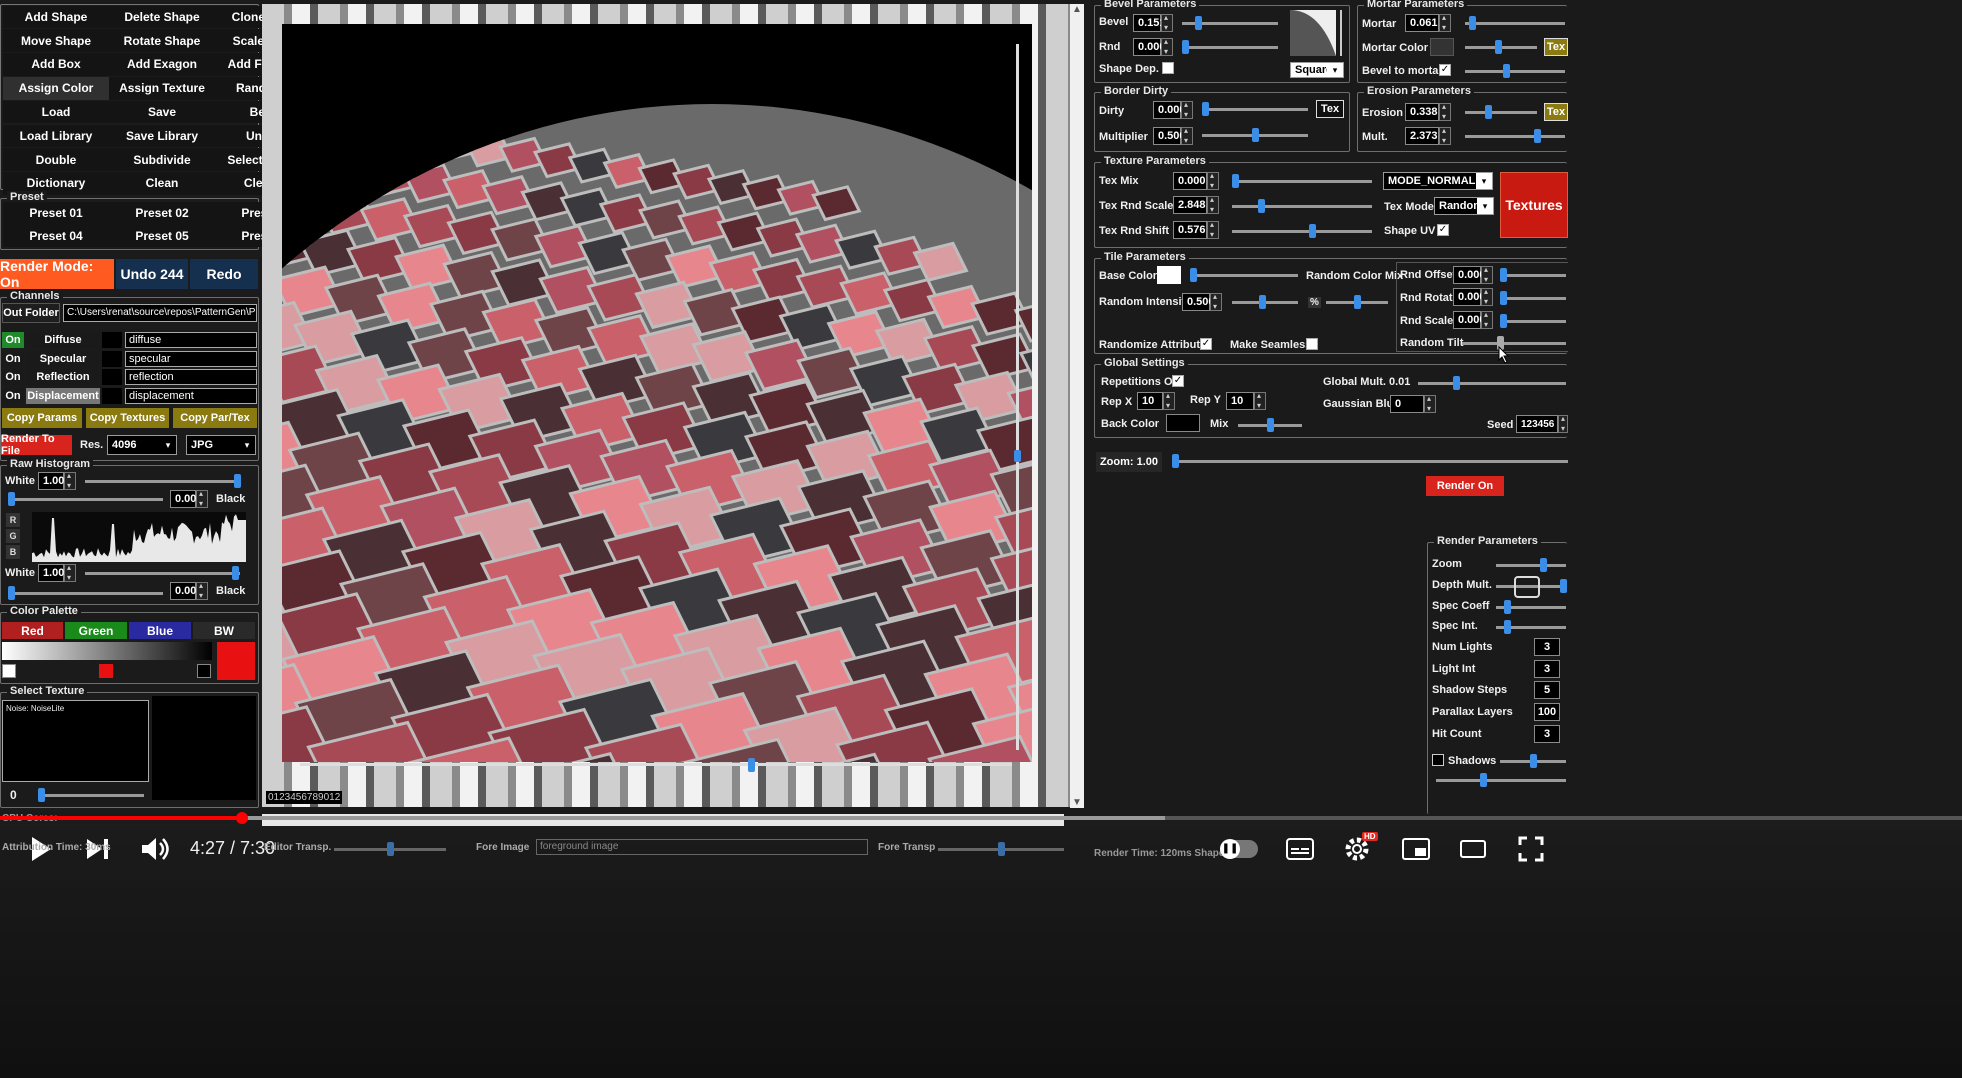 The height and width of the screenshot is (1078, 1962). What do you see at coordinates (13, 395) in the screenshot?
I see `channel-displacement-toggle: On` at bounding box center [13, 395].